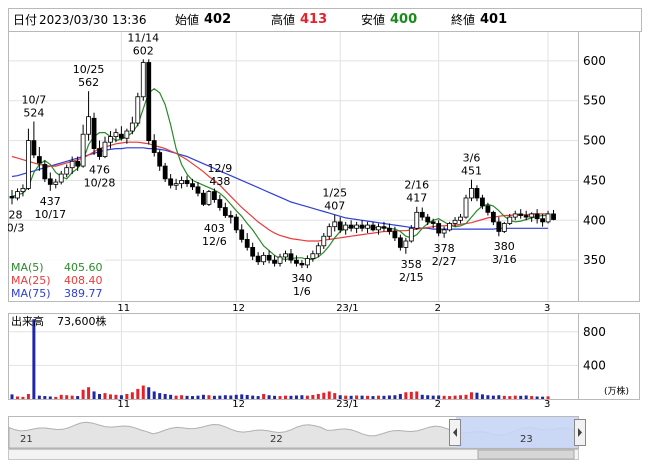 The width and height of the screenshot is (653, 470). I want to click on annotation-price: 524, so click(33, 112).